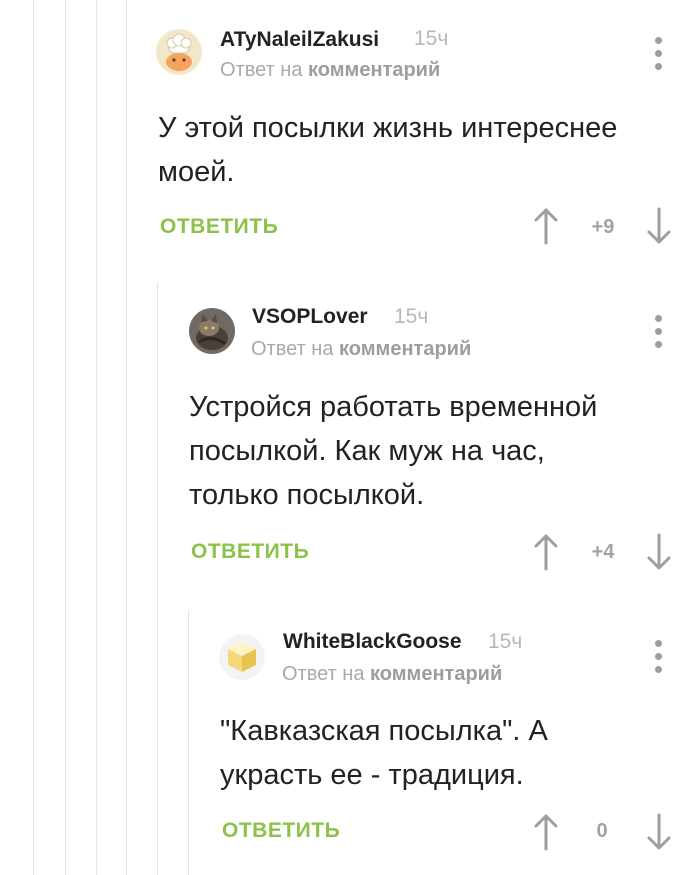  Describe the element at coordinates (212, 331) in the screenshot. I see `cat-photo-avatar` at that location.